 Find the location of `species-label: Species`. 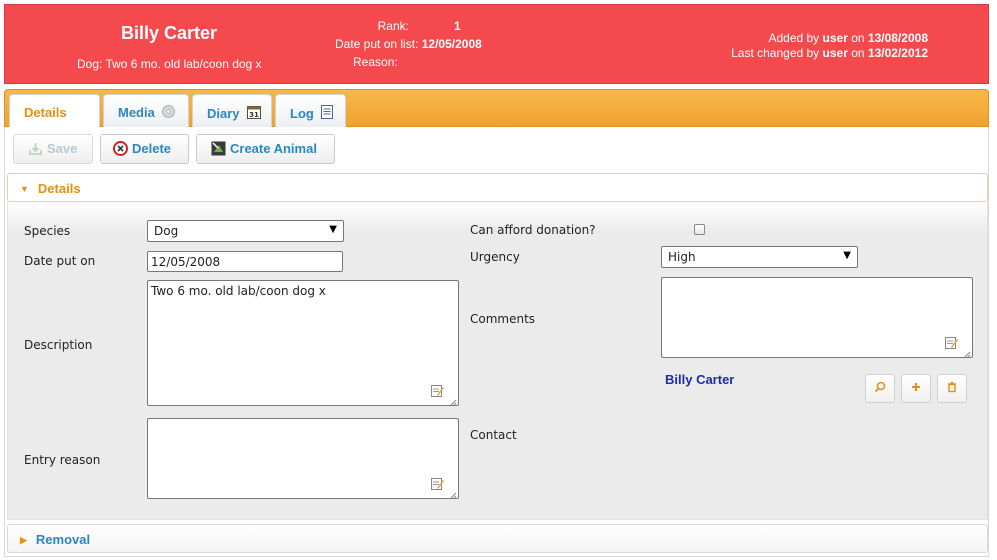

species-label: Species is located at coordinates (47, 231).